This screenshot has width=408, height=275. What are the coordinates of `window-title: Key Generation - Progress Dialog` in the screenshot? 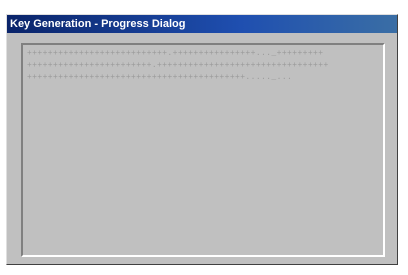 It's located at (98, 24).